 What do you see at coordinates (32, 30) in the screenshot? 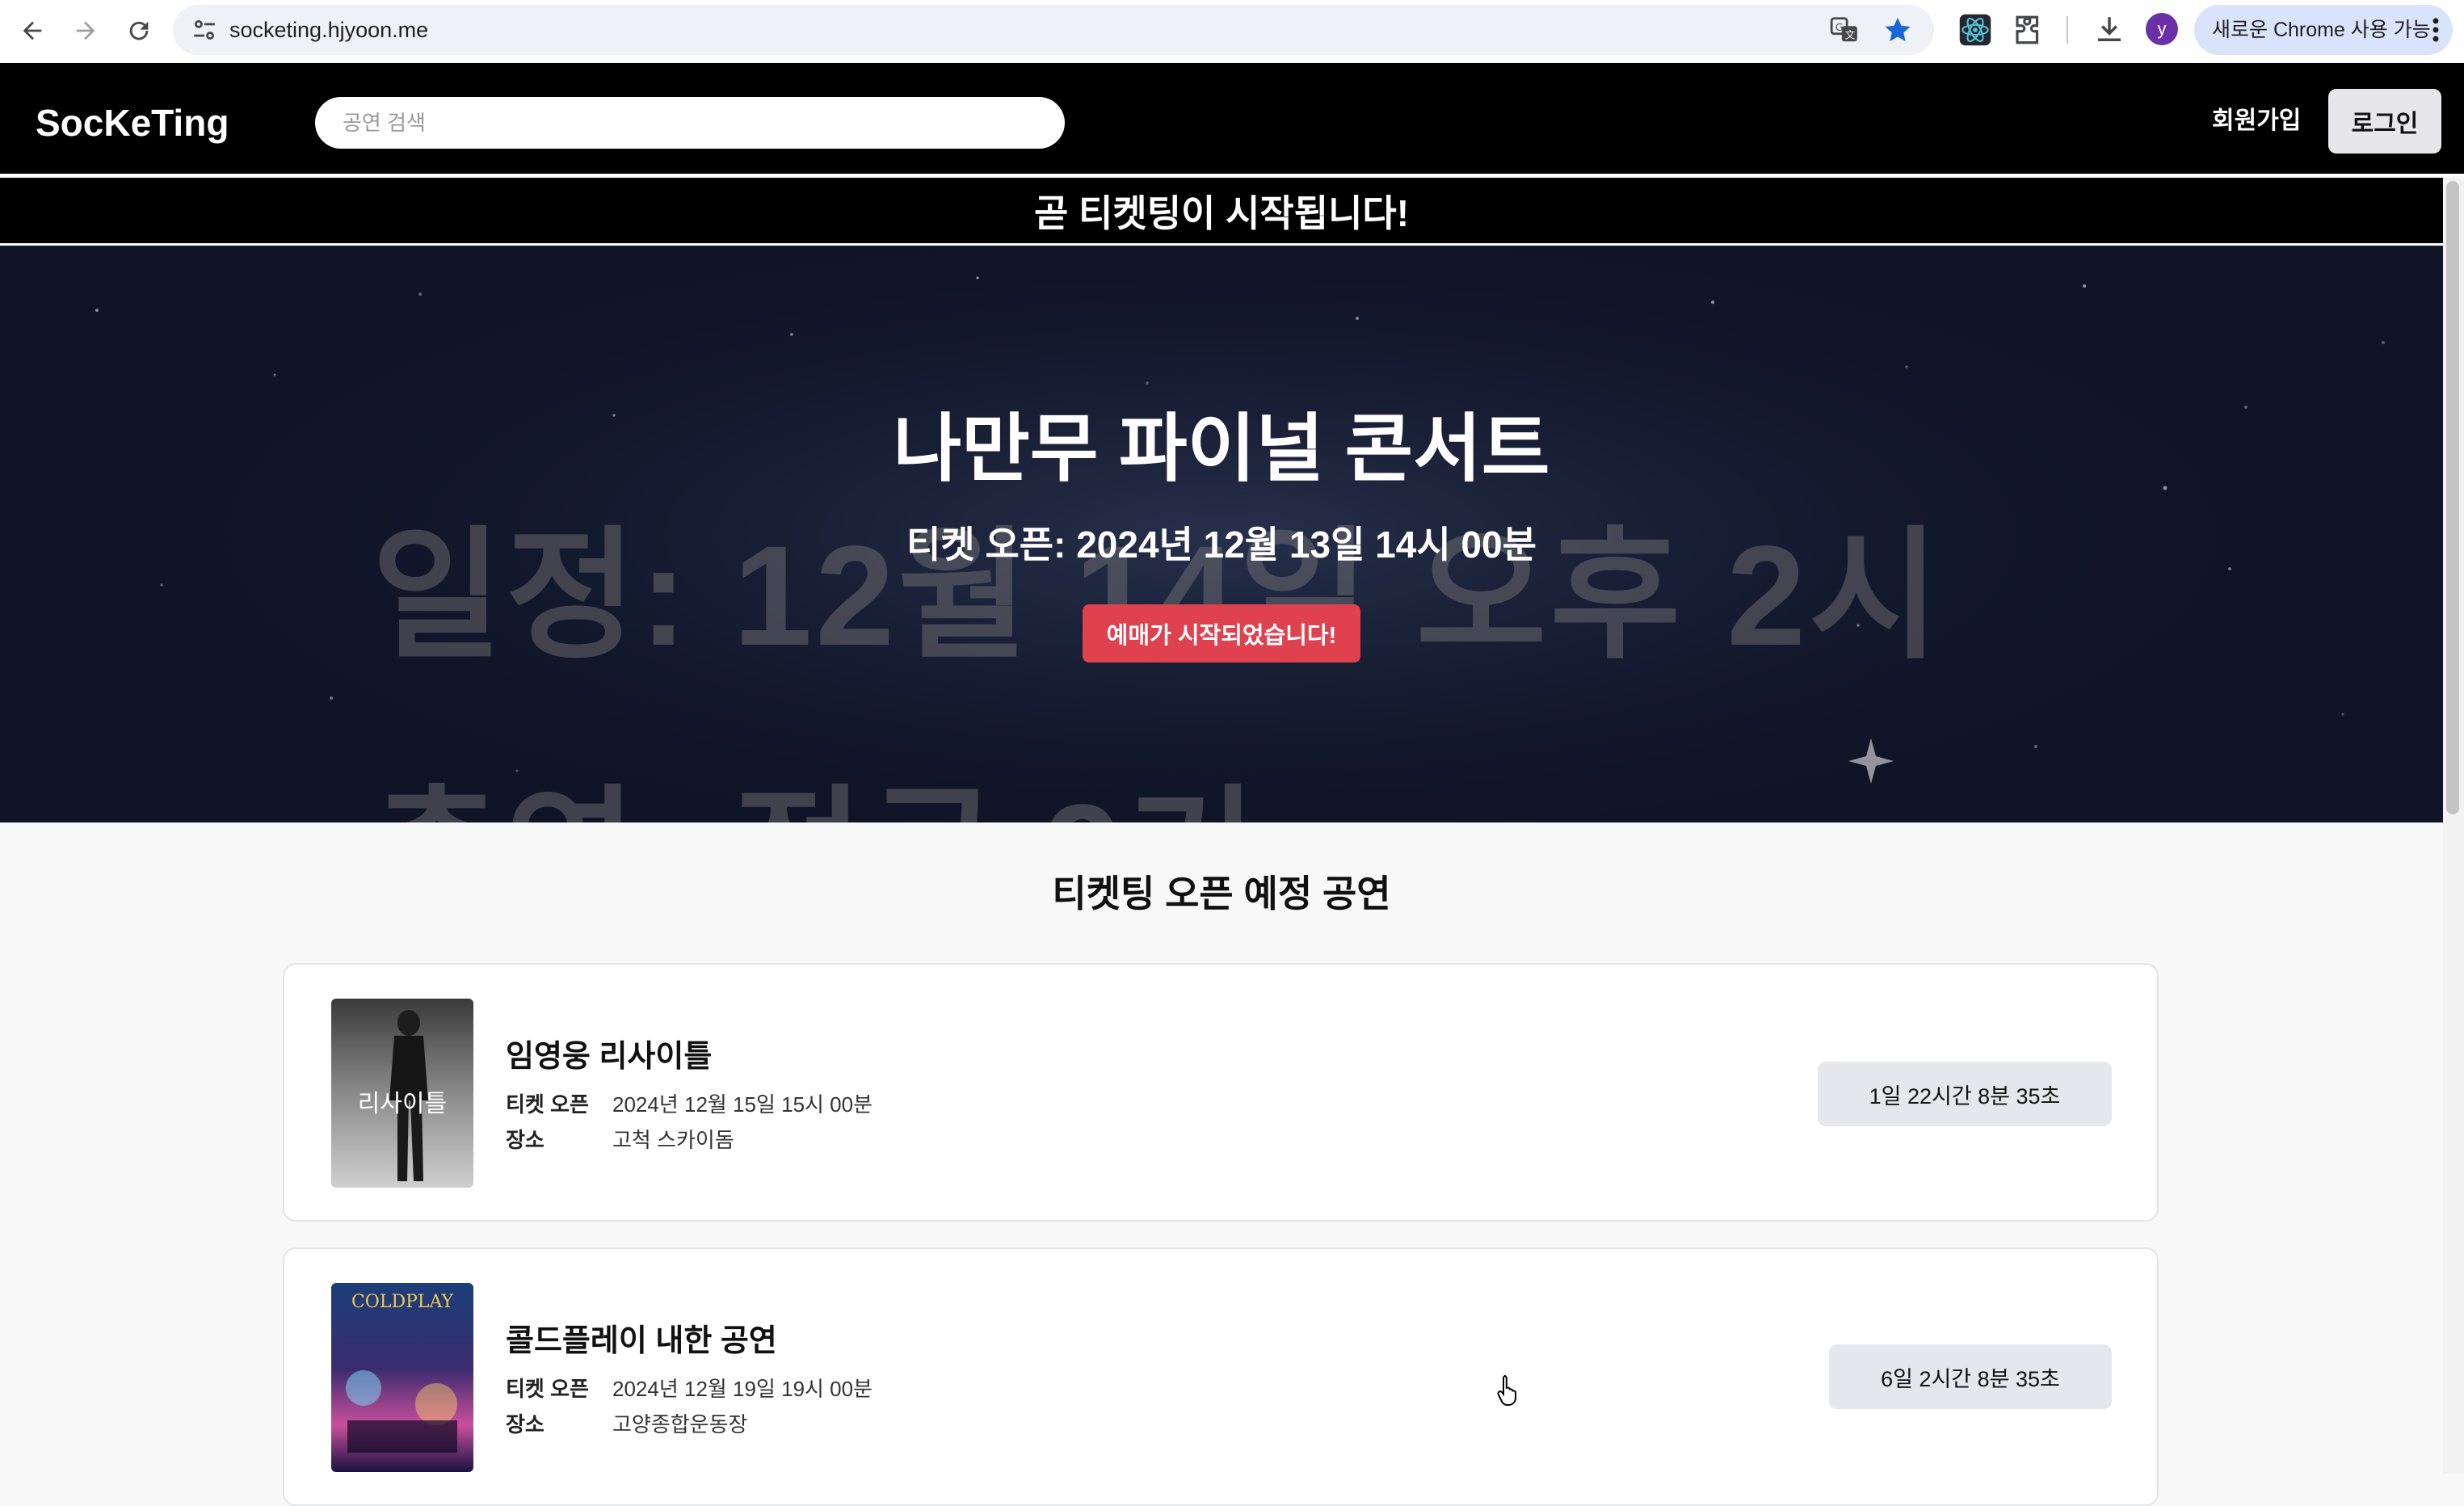
I see `back-arrow-icon` at bounding box center [32, 30].